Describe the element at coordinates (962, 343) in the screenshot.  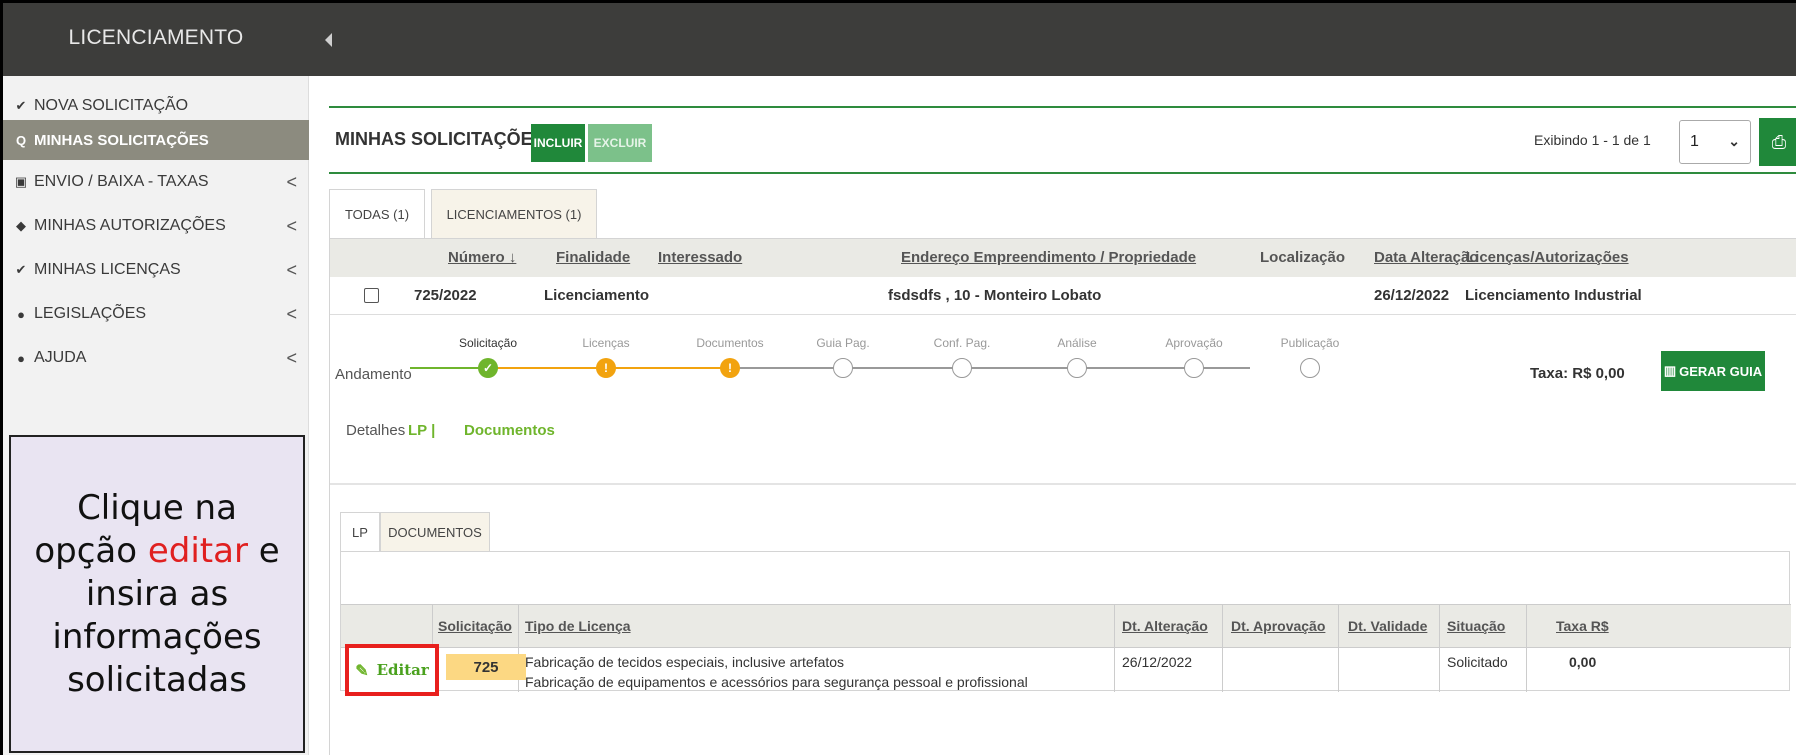
I see `step-label-conf-pag: Conf. Pag.` at that location.